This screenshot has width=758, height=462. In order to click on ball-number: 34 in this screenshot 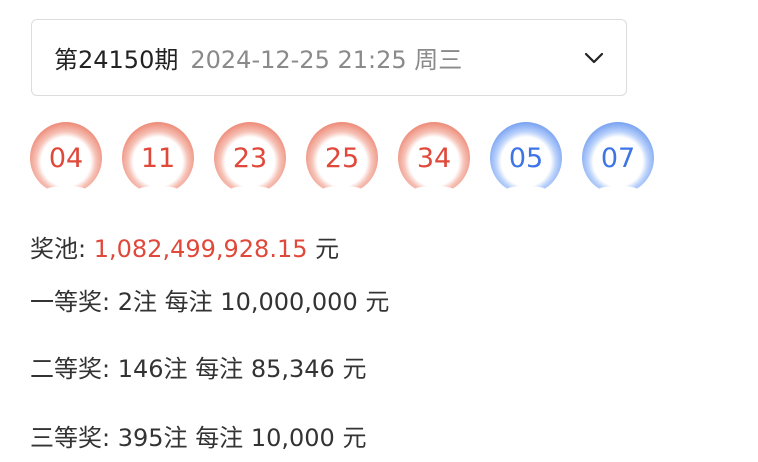, I will do `click(434, 158)`.